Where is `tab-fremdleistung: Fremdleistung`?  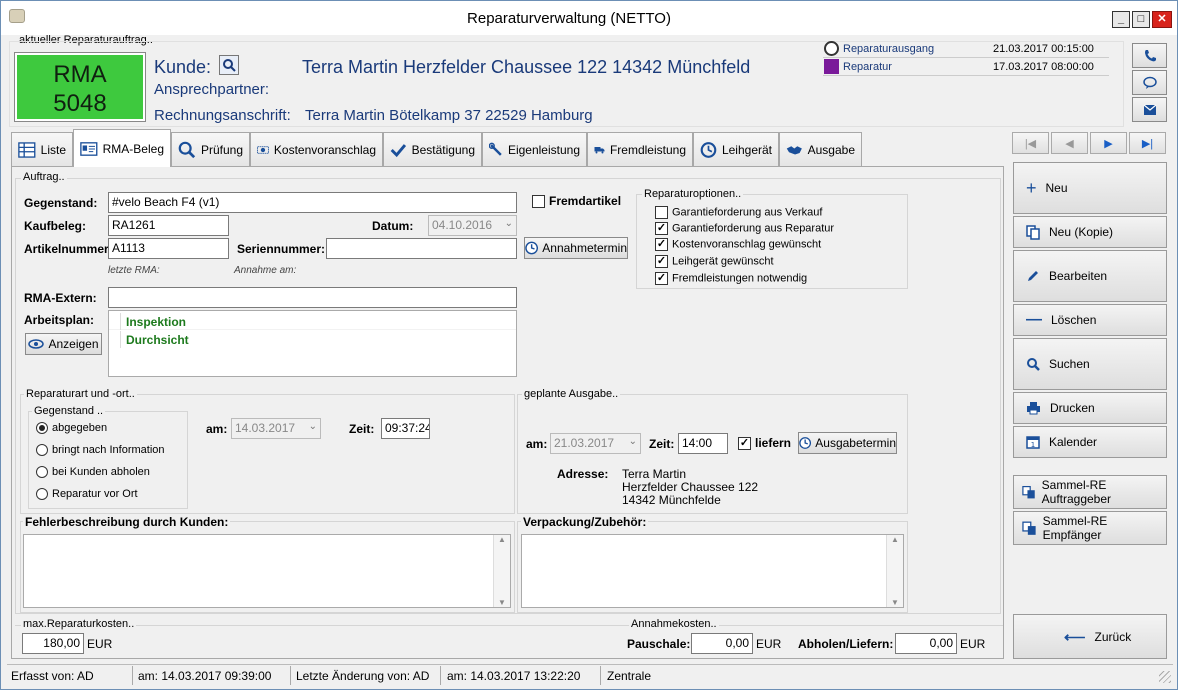 tab-fremdleistung: Fremdleistung is located at coordinates (640, 149).